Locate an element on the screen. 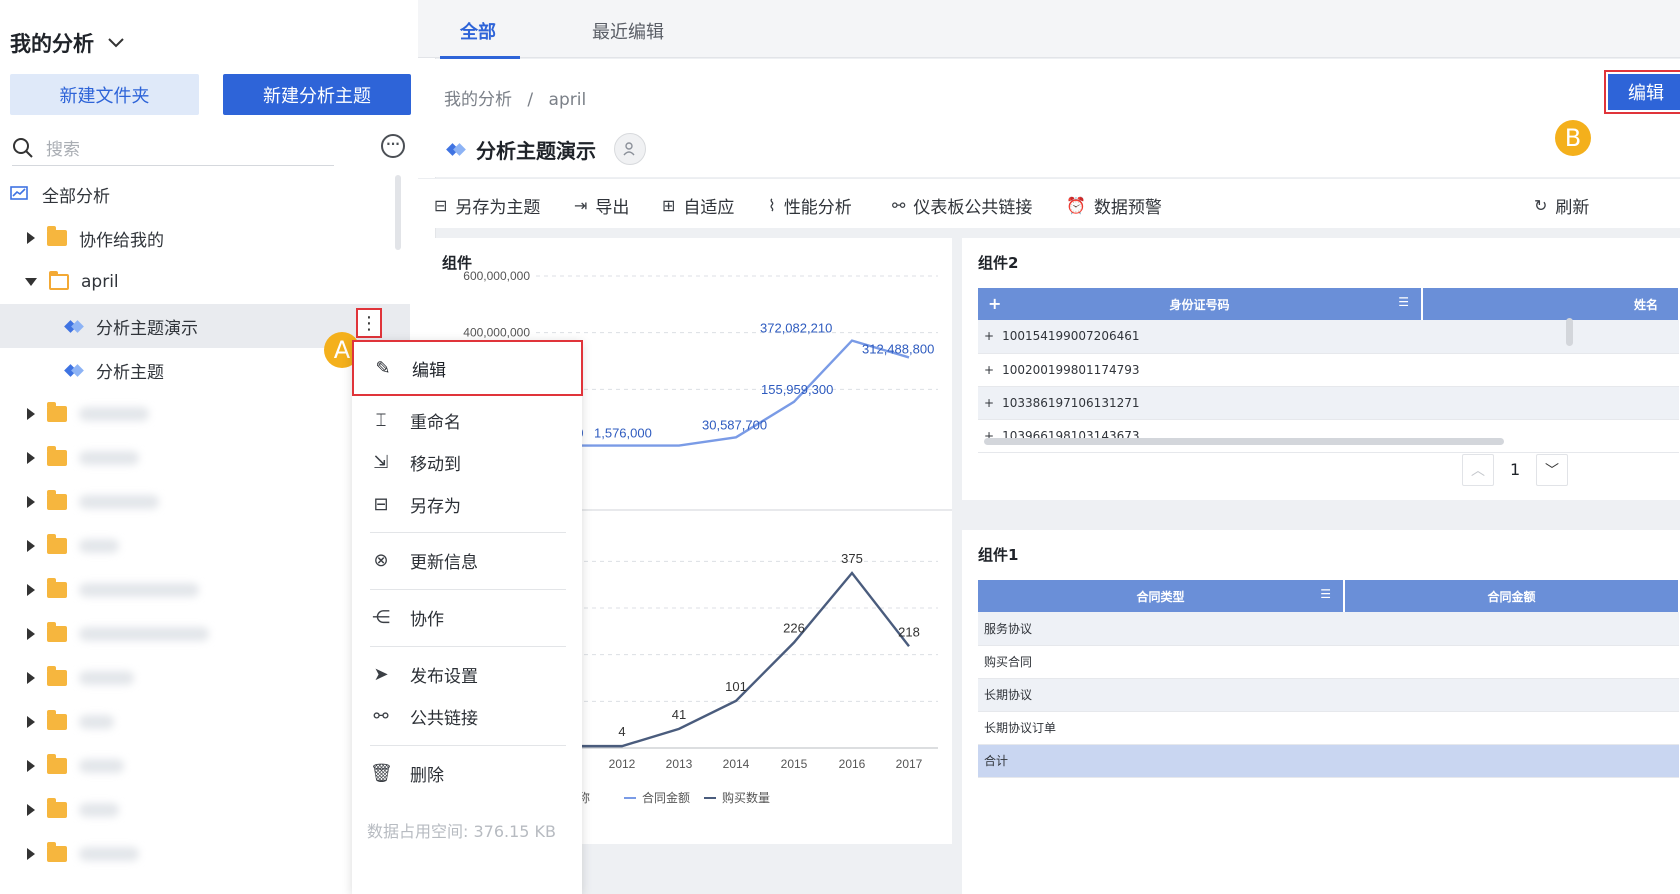 This screenshot has height=894, width=1680. table-row: 长期协议 is located at coordinates (1328, 695).